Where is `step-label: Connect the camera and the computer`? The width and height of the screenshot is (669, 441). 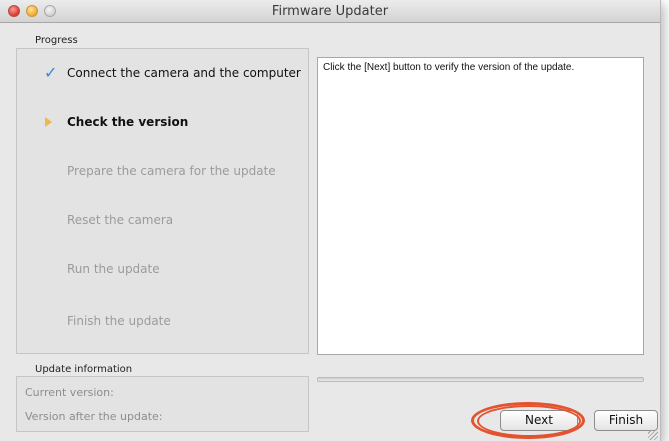
step-label: Connect the camera and the computer is located at coordinates (184, 73).